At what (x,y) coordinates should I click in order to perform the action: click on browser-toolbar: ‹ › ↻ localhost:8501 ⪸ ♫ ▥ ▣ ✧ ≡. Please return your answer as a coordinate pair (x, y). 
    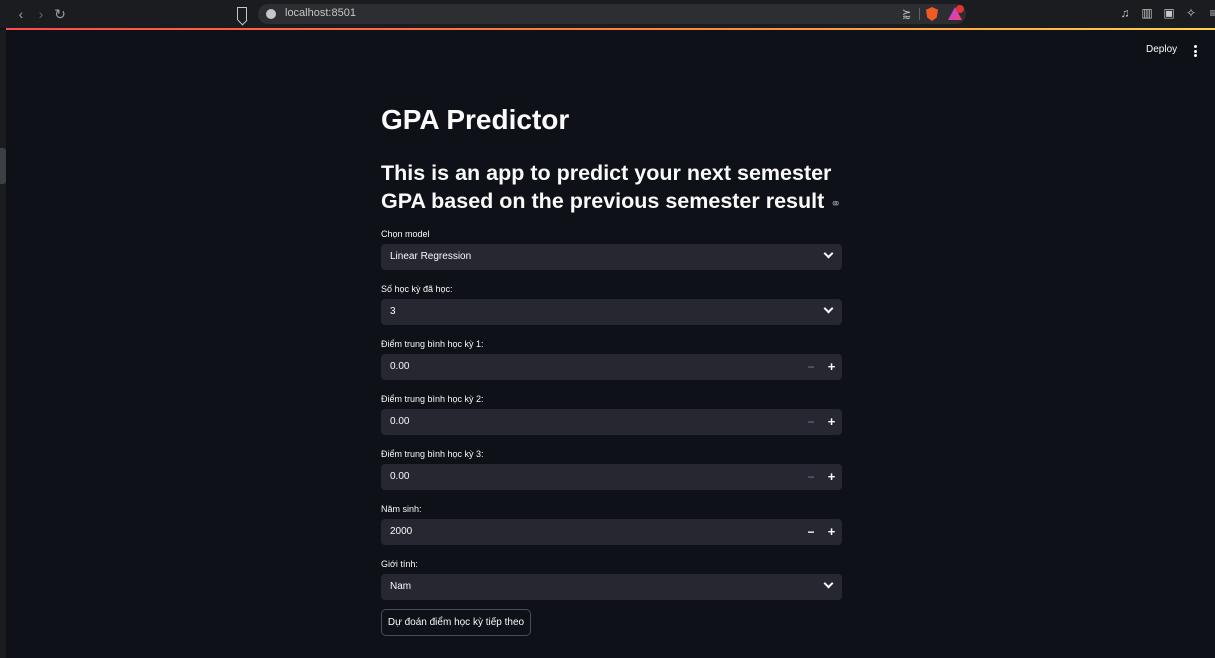
    Looking at the image, I should click on (607, 14).